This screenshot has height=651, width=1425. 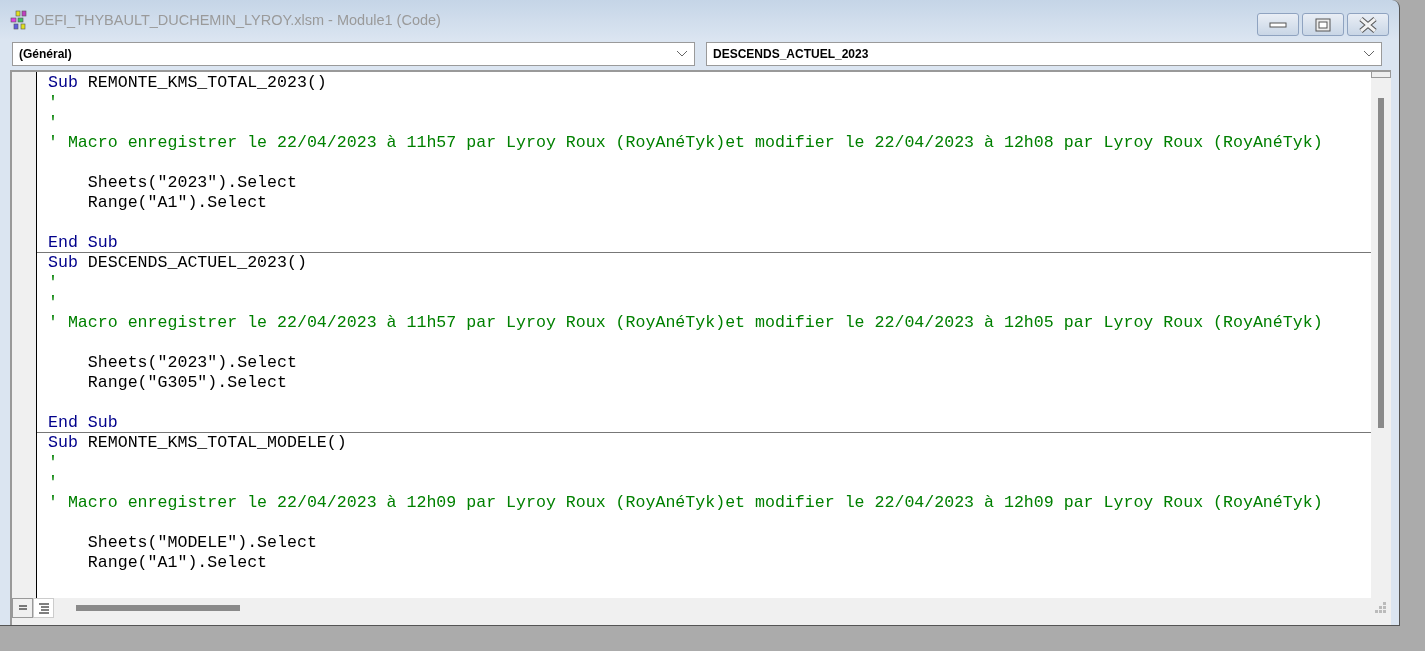 I want to click on vba-module-icon, so click(x=20, y=20).